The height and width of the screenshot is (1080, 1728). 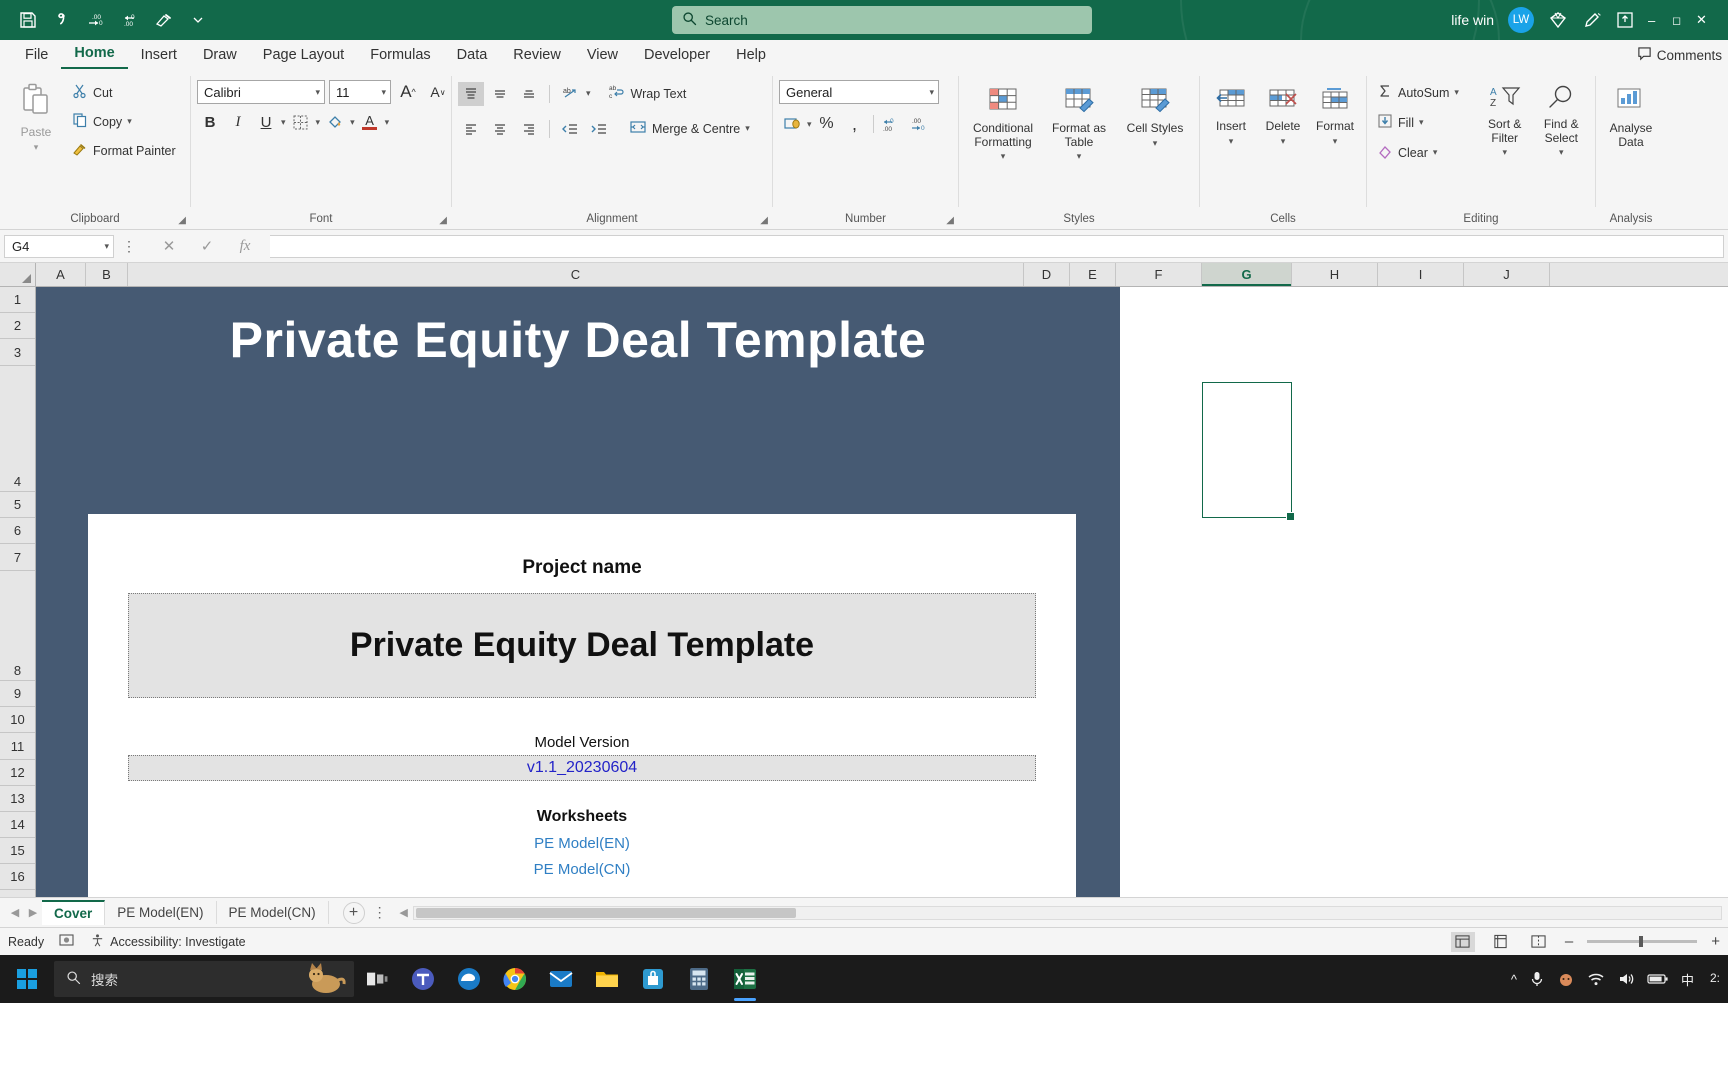 I want to click on microphone-icon, so click(x=1537, y=979).